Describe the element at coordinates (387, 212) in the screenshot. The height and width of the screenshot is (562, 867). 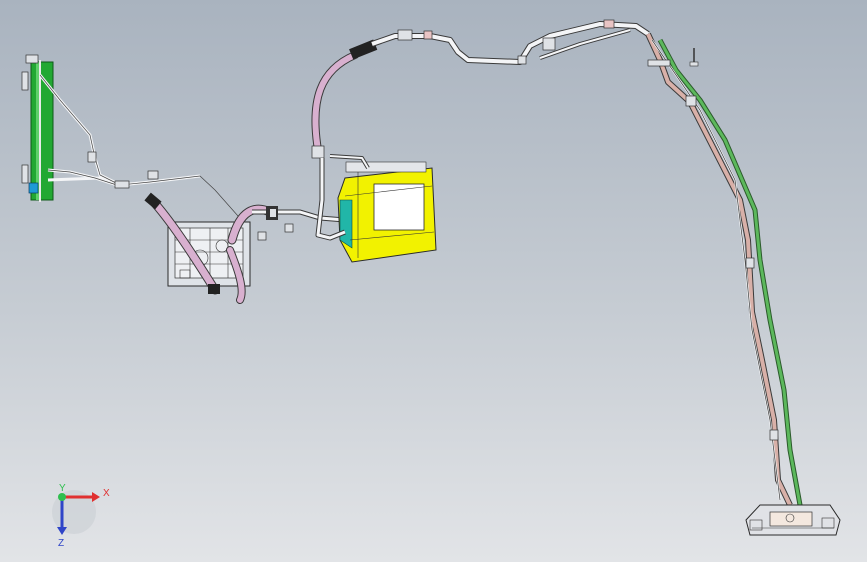
I see `hvac-unit-icon` at that location.